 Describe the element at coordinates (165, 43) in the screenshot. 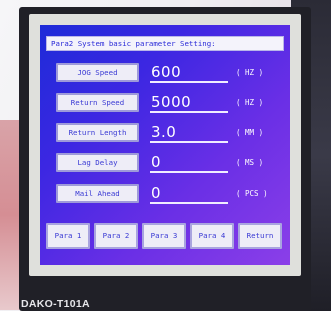

I see `screen-title: Para2 System basic parameter Setting:` at that location.